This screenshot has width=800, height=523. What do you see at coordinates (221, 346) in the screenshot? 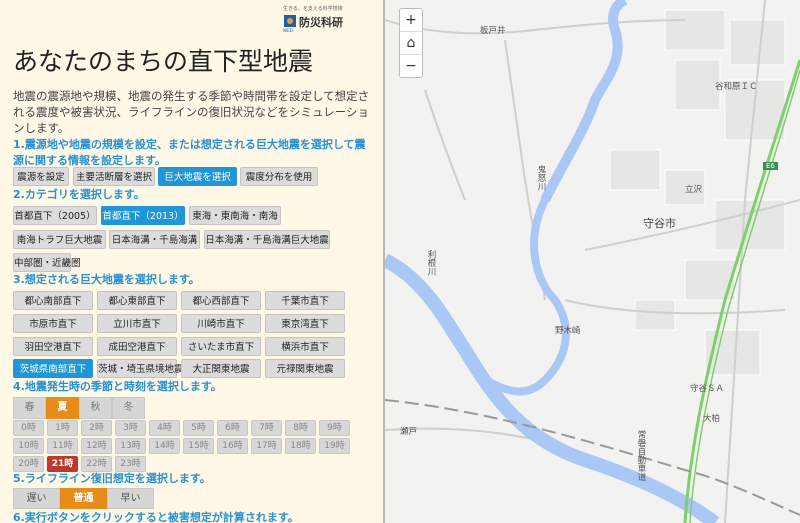
I see `quake-button-10: さいたま市直下` at bounding box center [221, 346].